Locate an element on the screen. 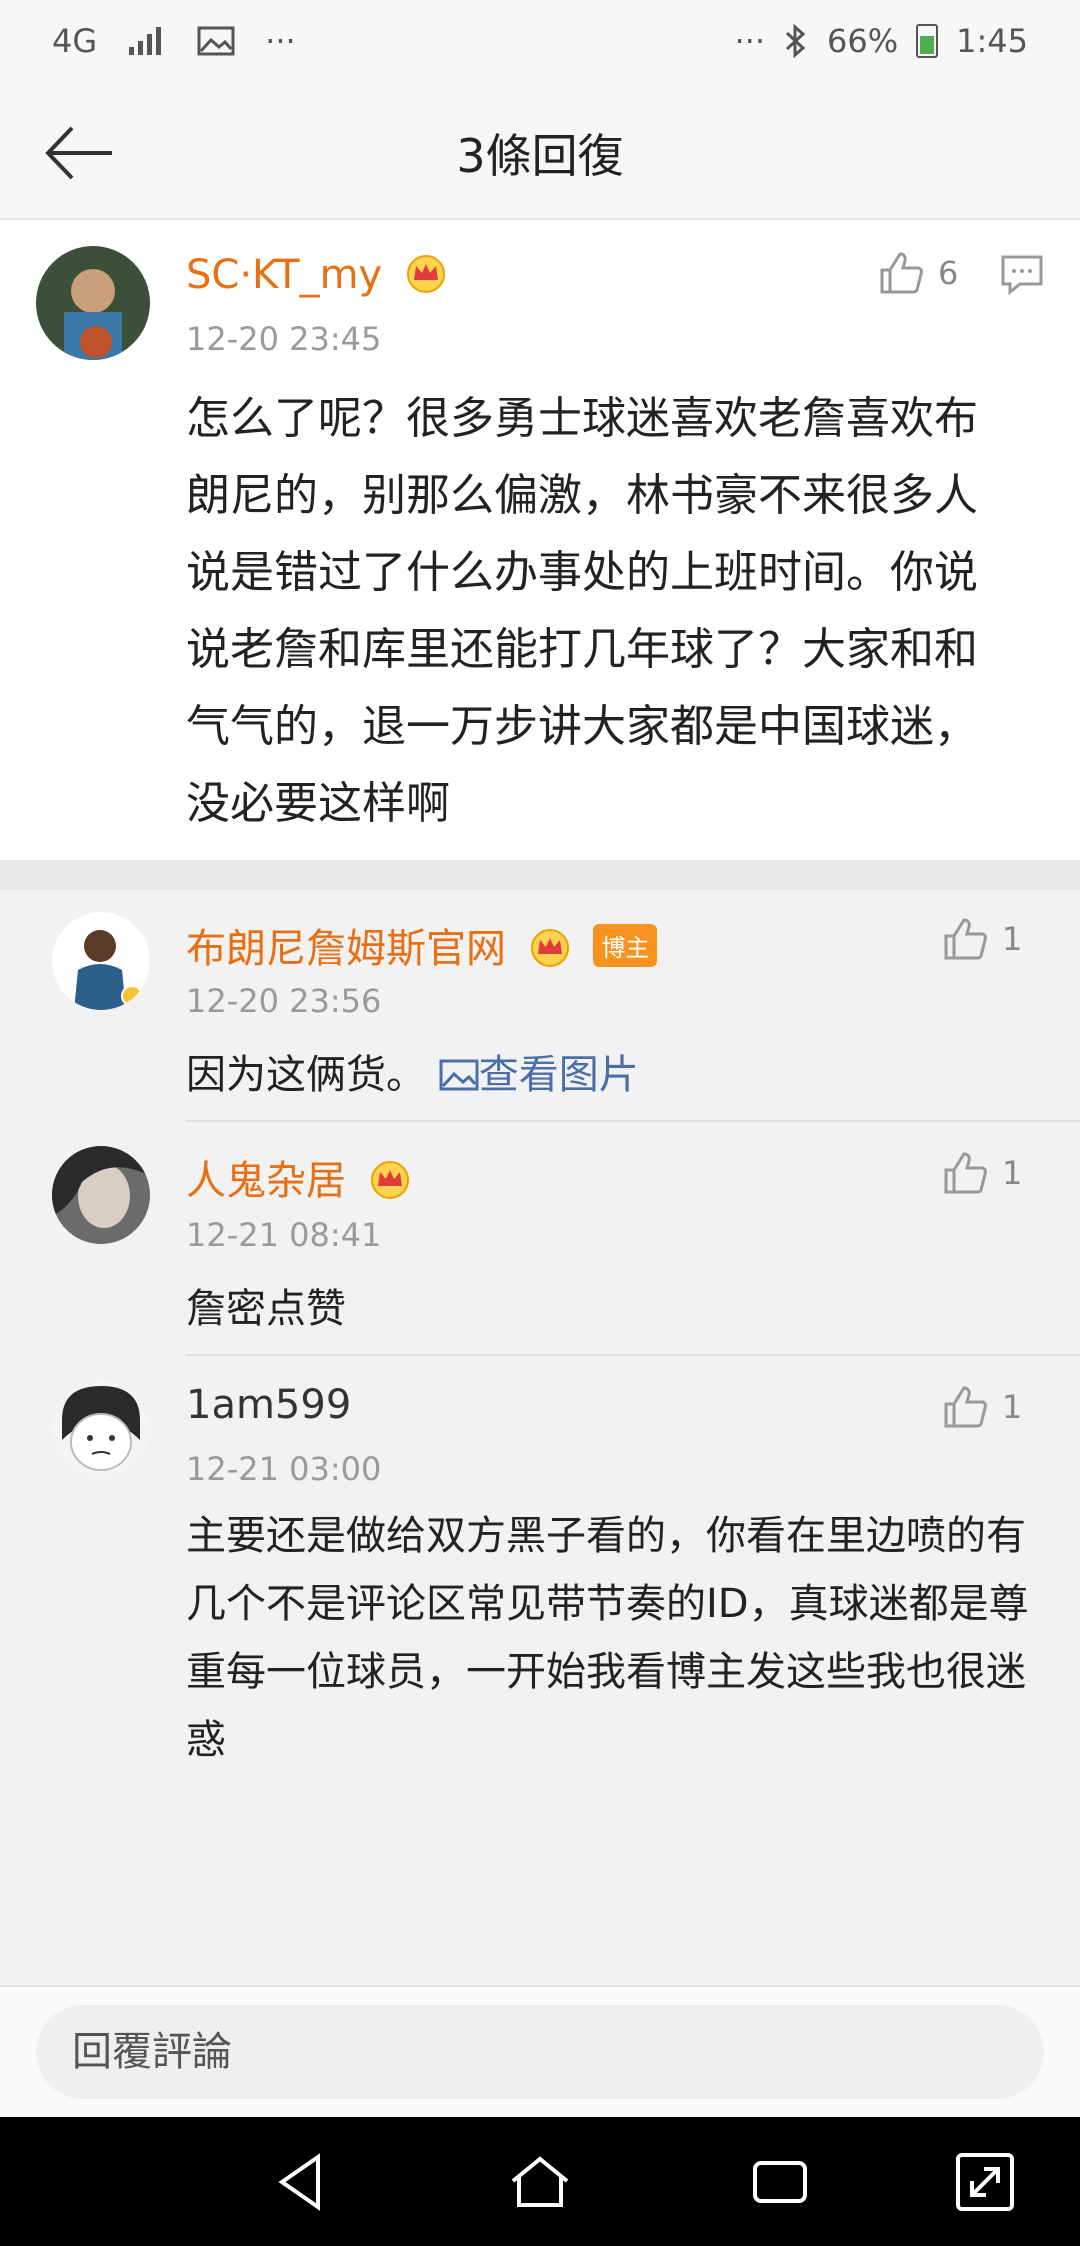 The image size is (1080, 2246). home-icon is located at coordinates (540, 2182).